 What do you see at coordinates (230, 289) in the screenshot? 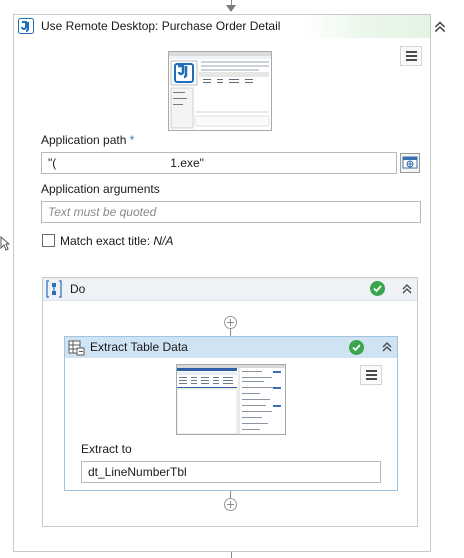
I see `do-header: Do` at bounding box center [230, 289].